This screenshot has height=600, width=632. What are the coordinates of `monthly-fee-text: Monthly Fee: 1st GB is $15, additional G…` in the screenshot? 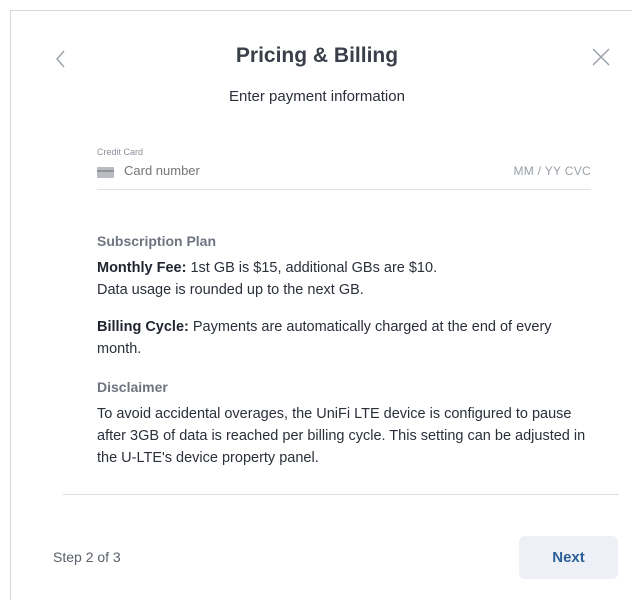 It's located at (342, 268).